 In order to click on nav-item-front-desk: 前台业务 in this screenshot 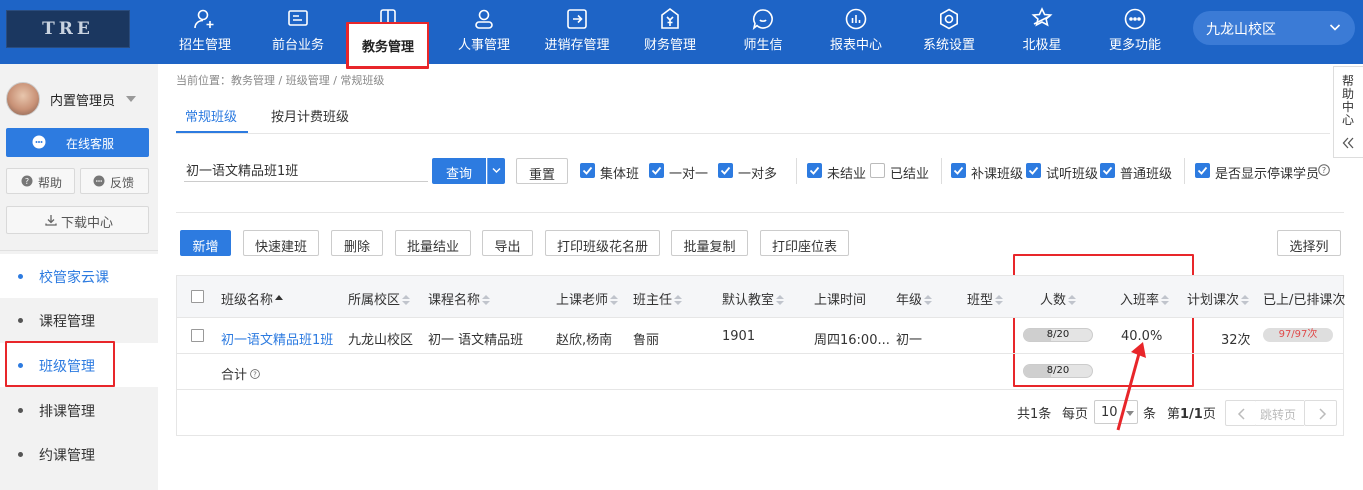, I will do `click(298, 32)`.